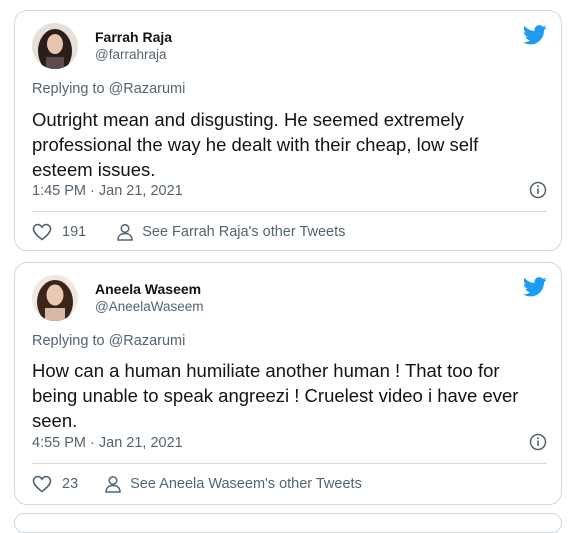 The height and width of the screenshot is (533, 587). What do you see at coordinates (288, 523) in the screenshot?
I see `embedded-tweet-partial` at bounding box center [288, 523].